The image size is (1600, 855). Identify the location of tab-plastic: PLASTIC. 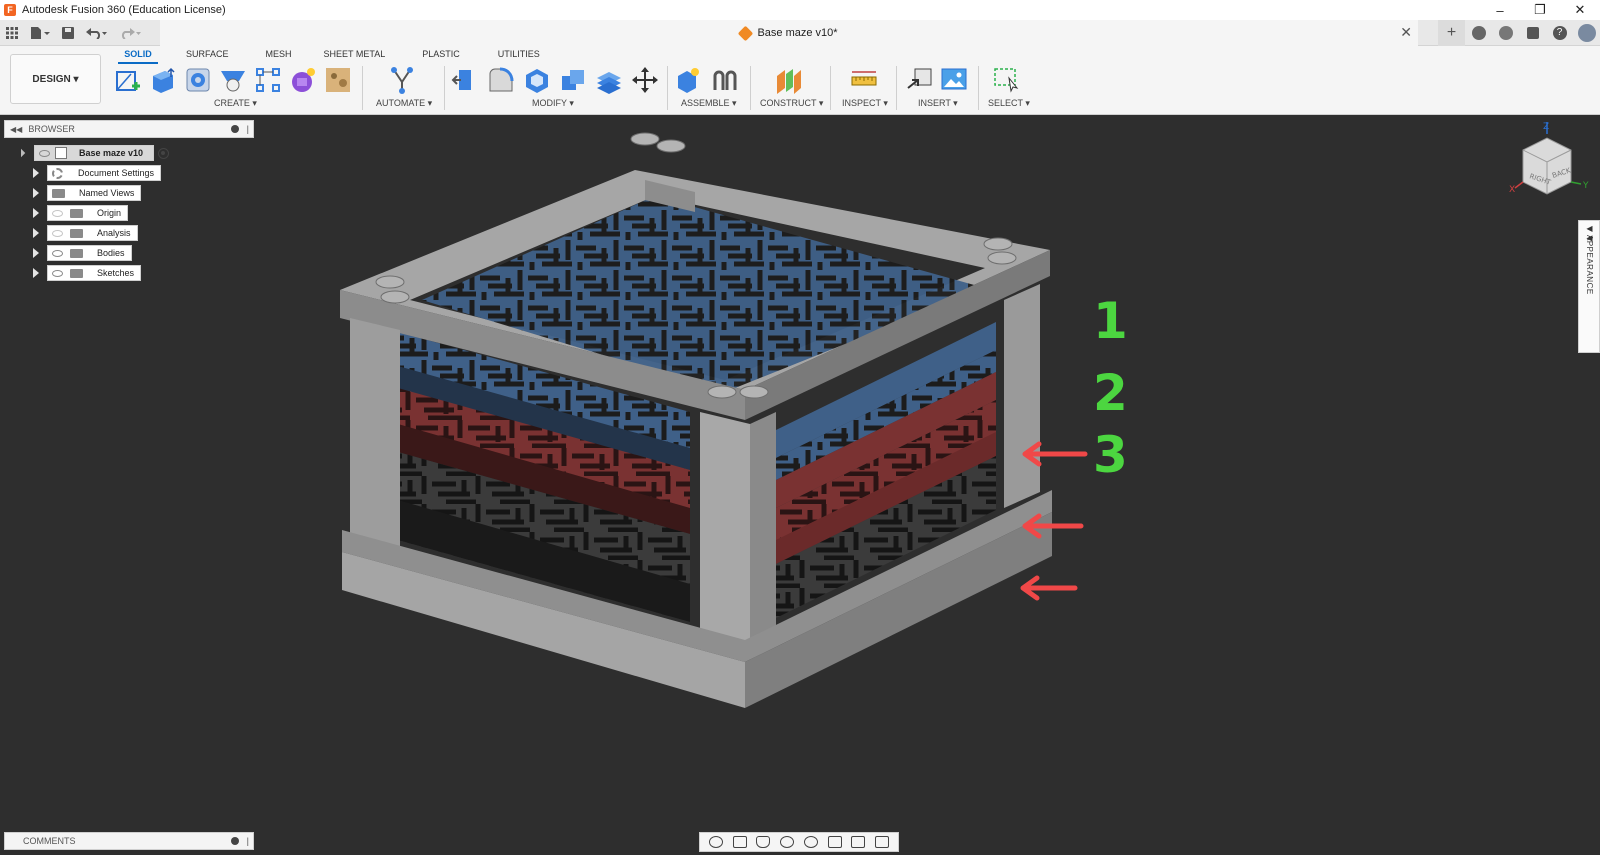
(441, 55).